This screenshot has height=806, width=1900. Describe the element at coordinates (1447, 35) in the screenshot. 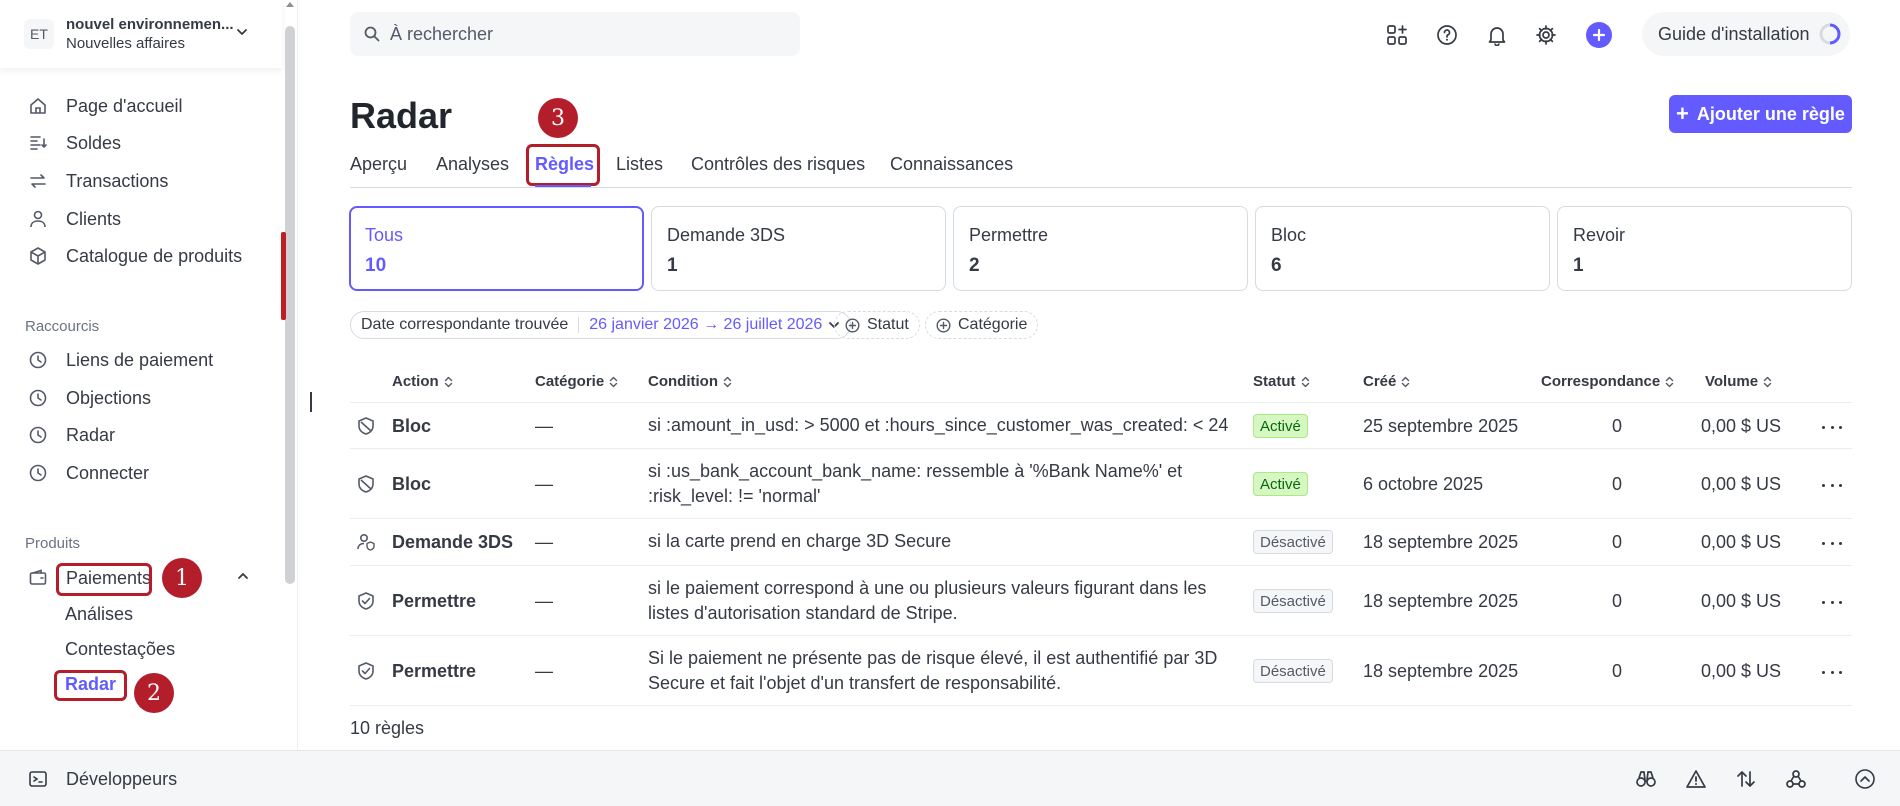

I see `help-icon` at that location.